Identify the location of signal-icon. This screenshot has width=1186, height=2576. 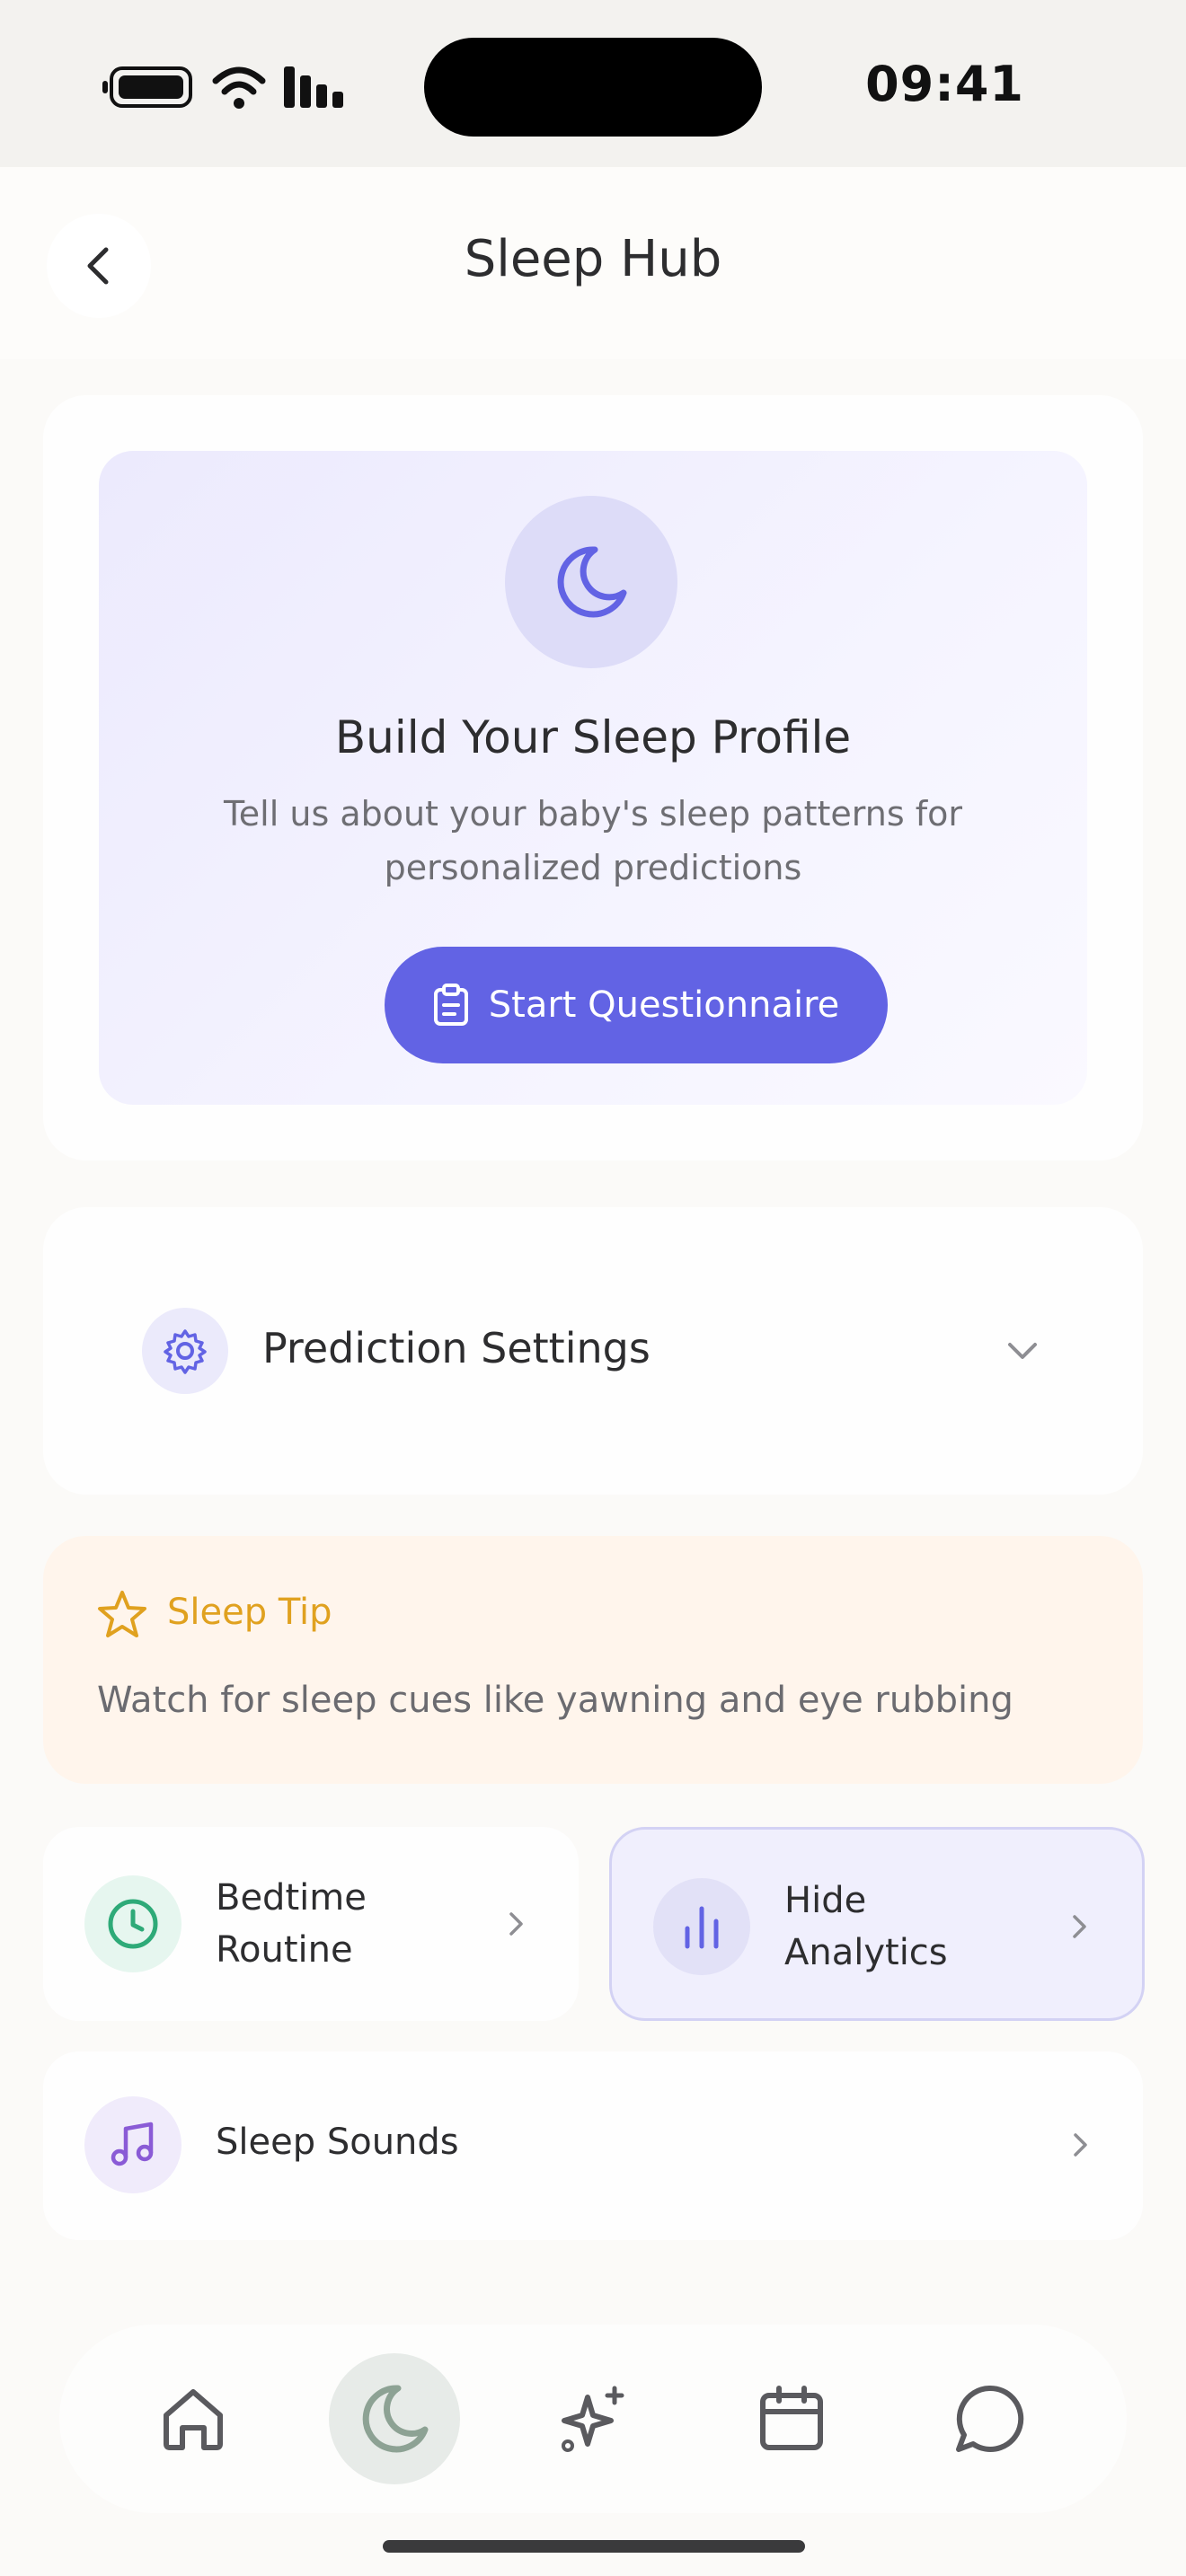
(313, 87).